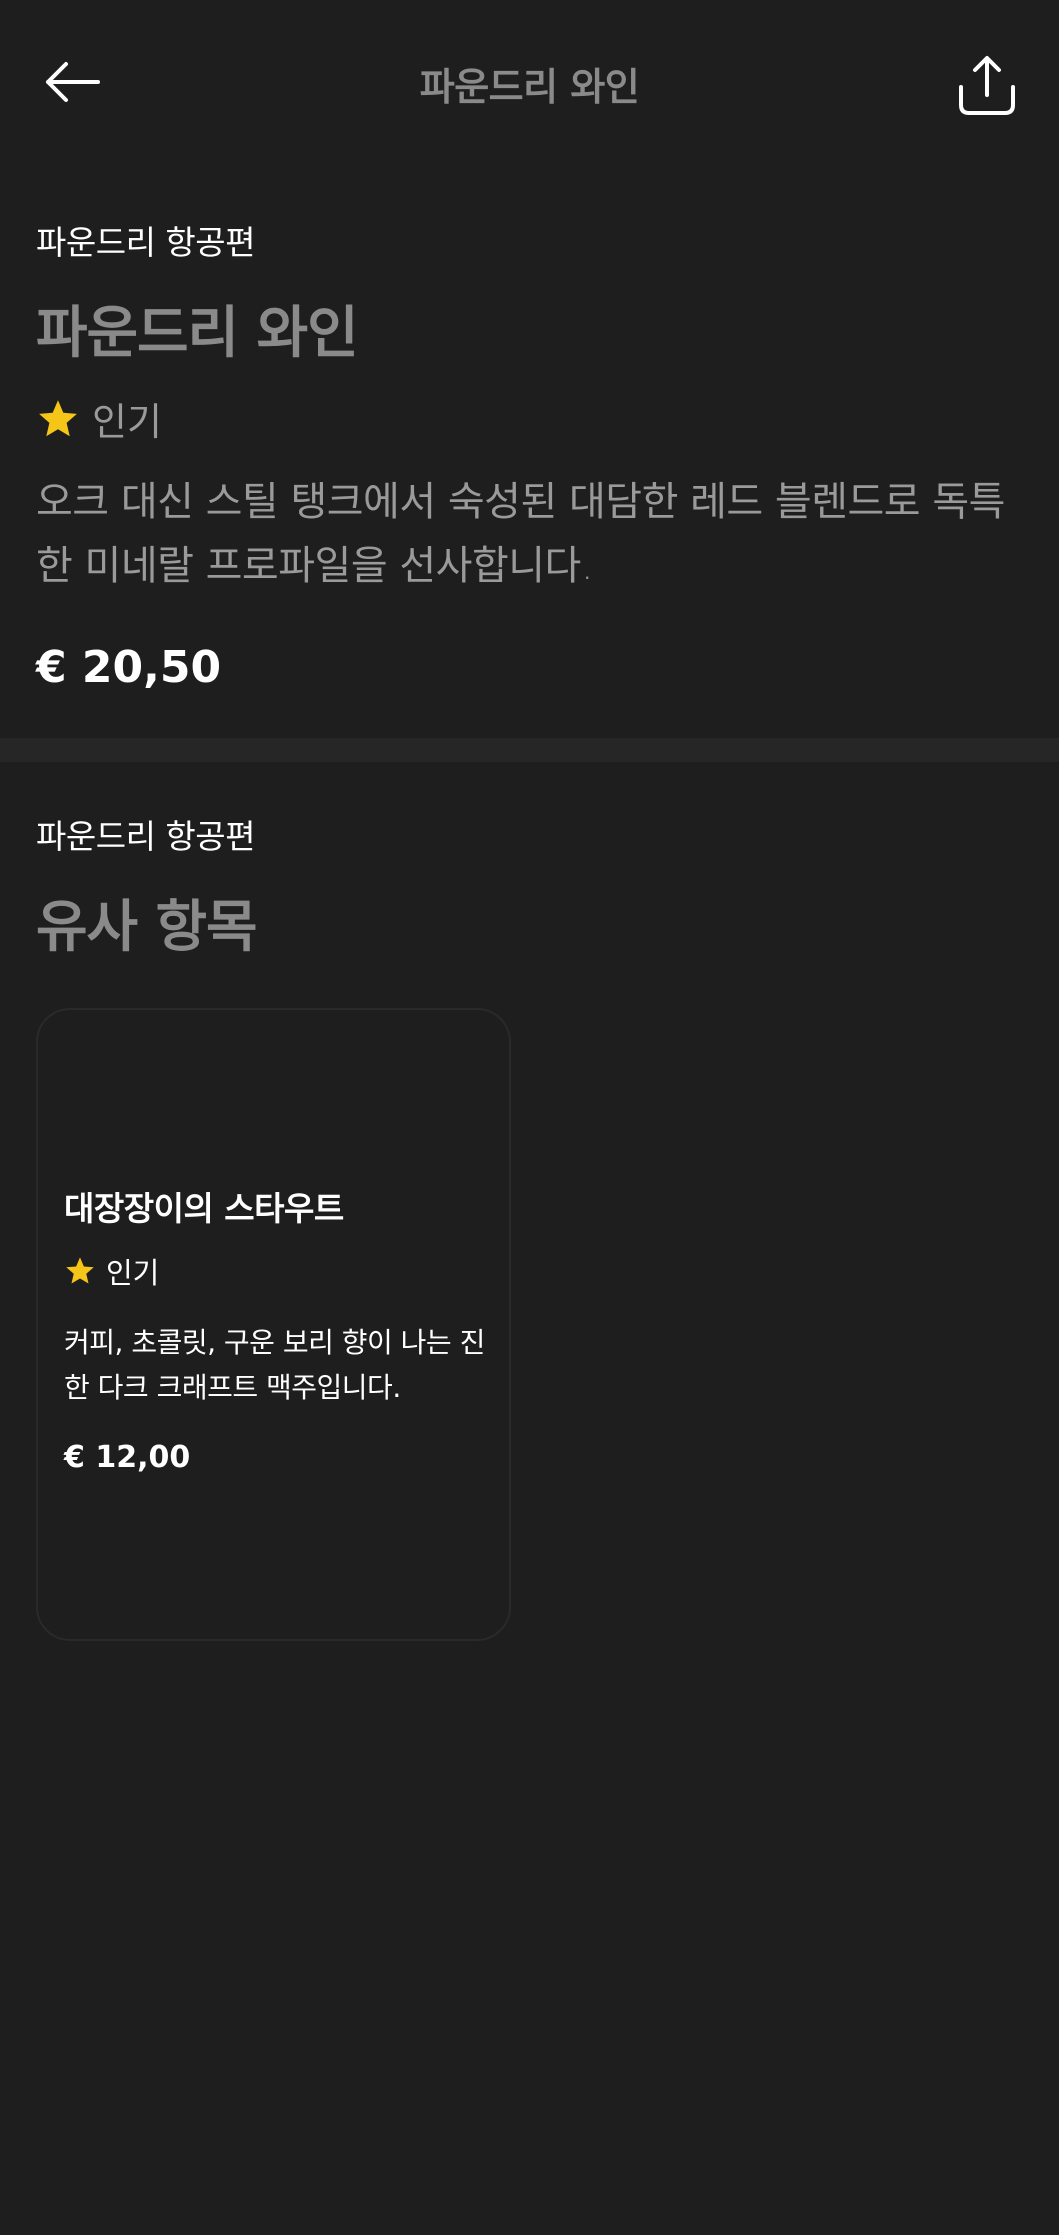 This screenshot has height=2235, width=1059. I want to click on similar-title: 유사 항목, so click(147, 927).